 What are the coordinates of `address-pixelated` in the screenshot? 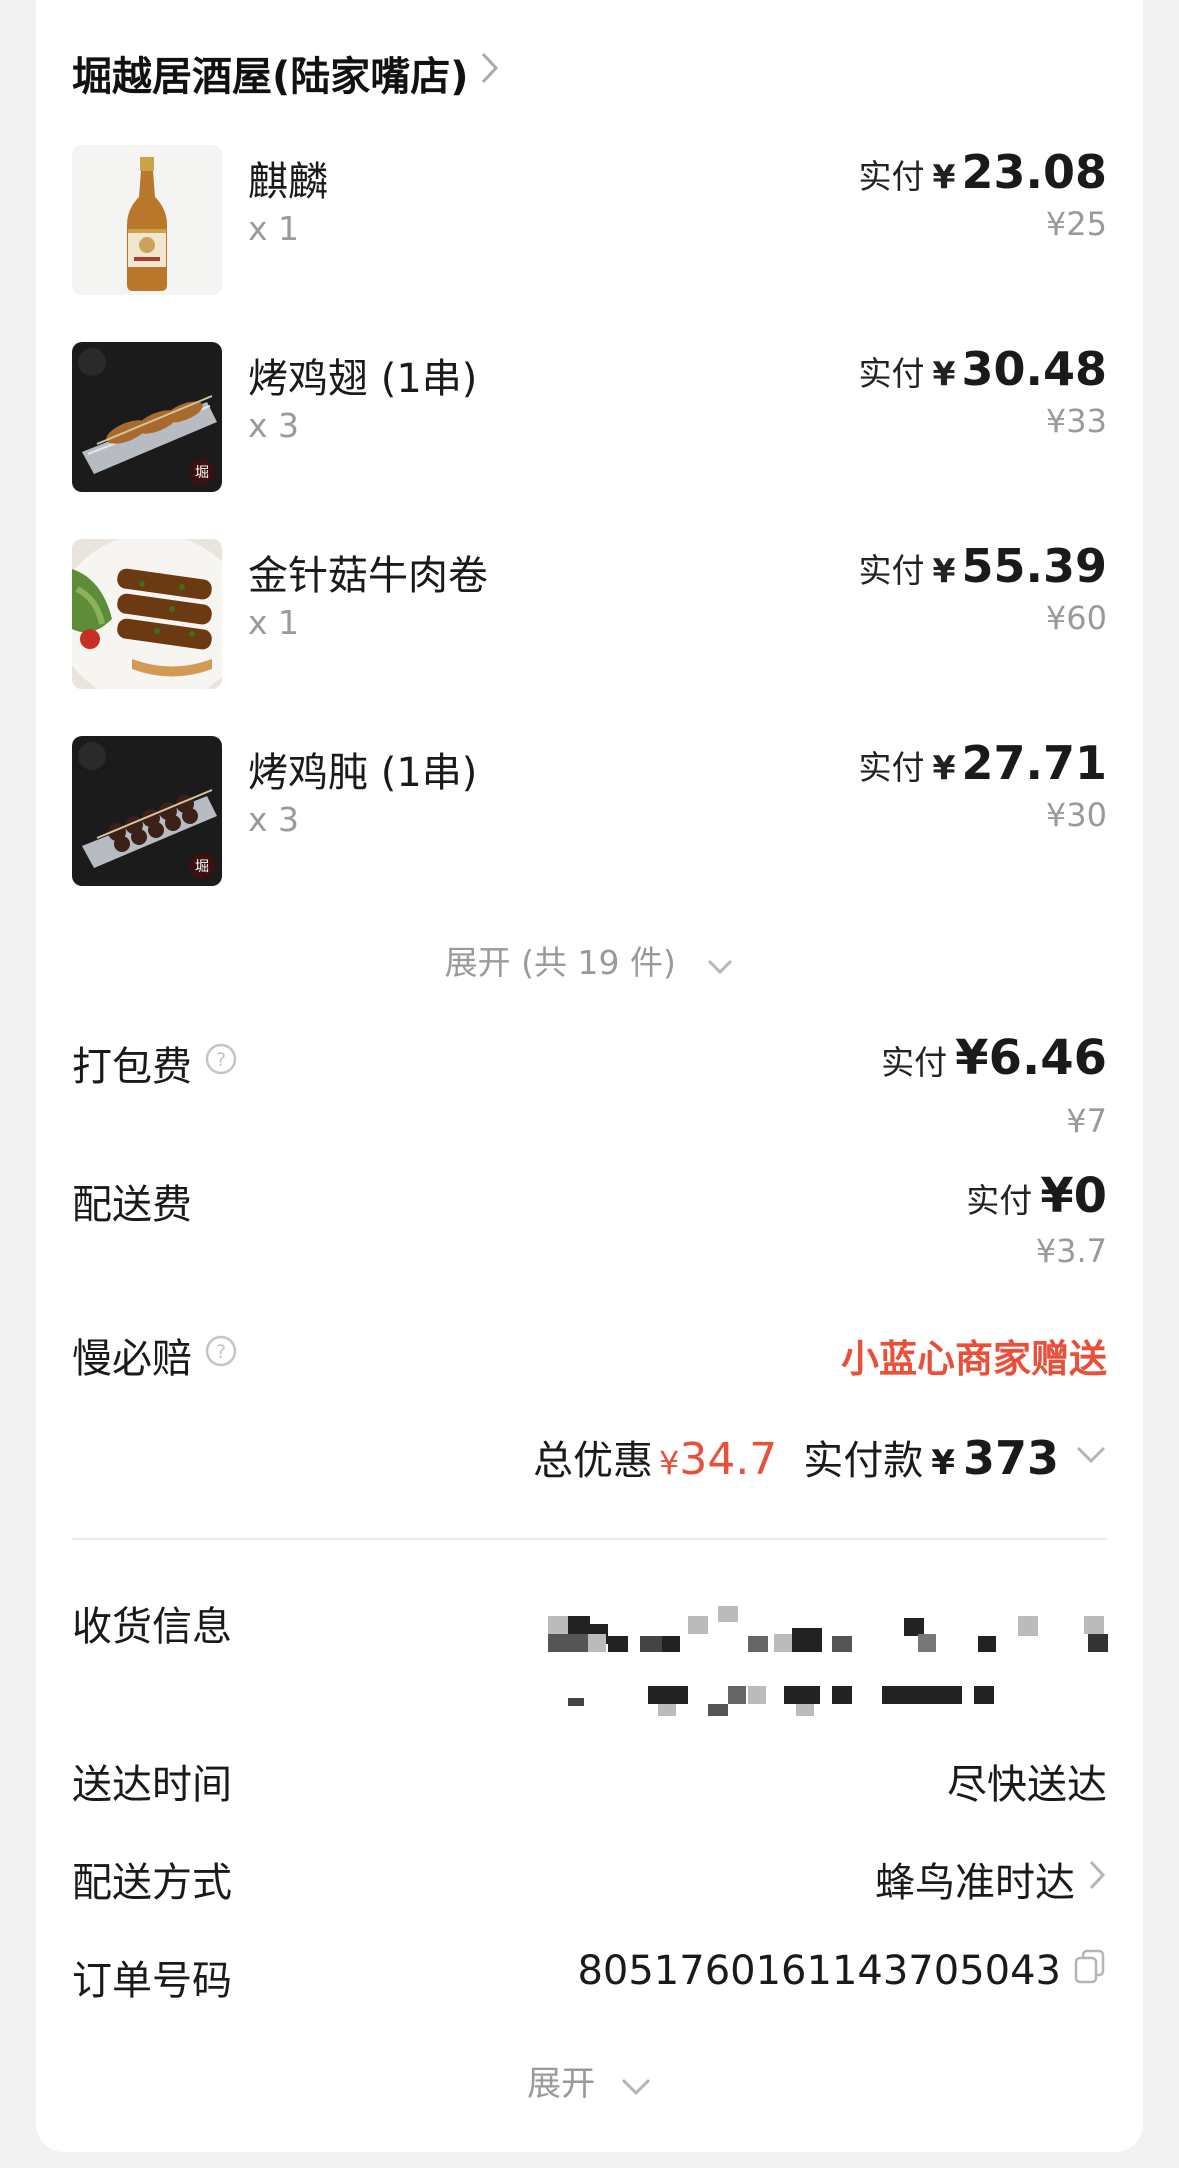 It's located at (828, 1662).